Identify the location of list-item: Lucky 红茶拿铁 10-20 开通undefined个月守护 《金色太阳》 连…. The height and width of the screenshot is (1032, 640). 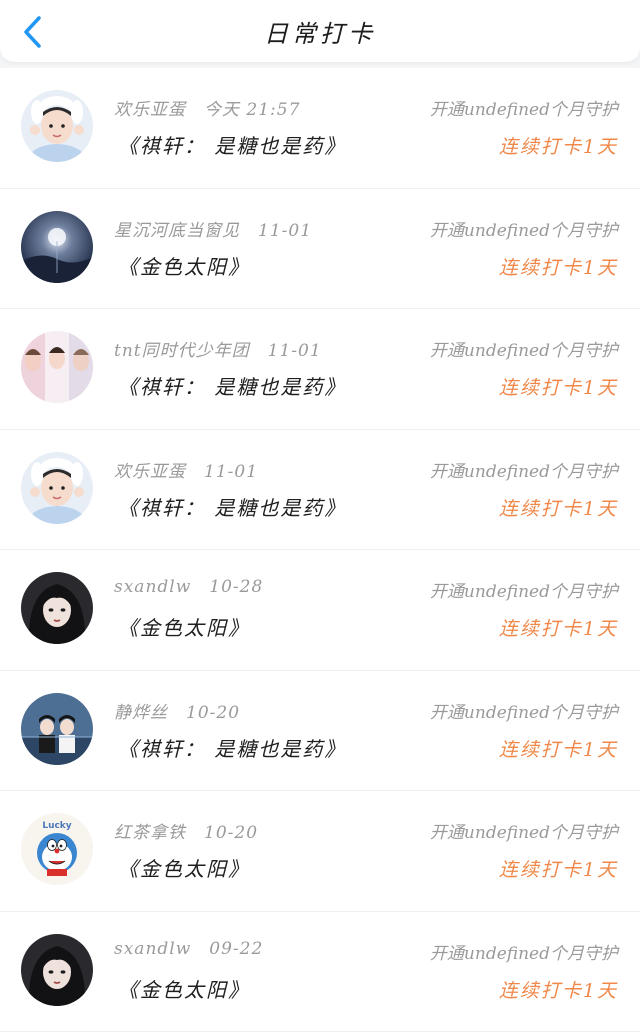
(320, 851).